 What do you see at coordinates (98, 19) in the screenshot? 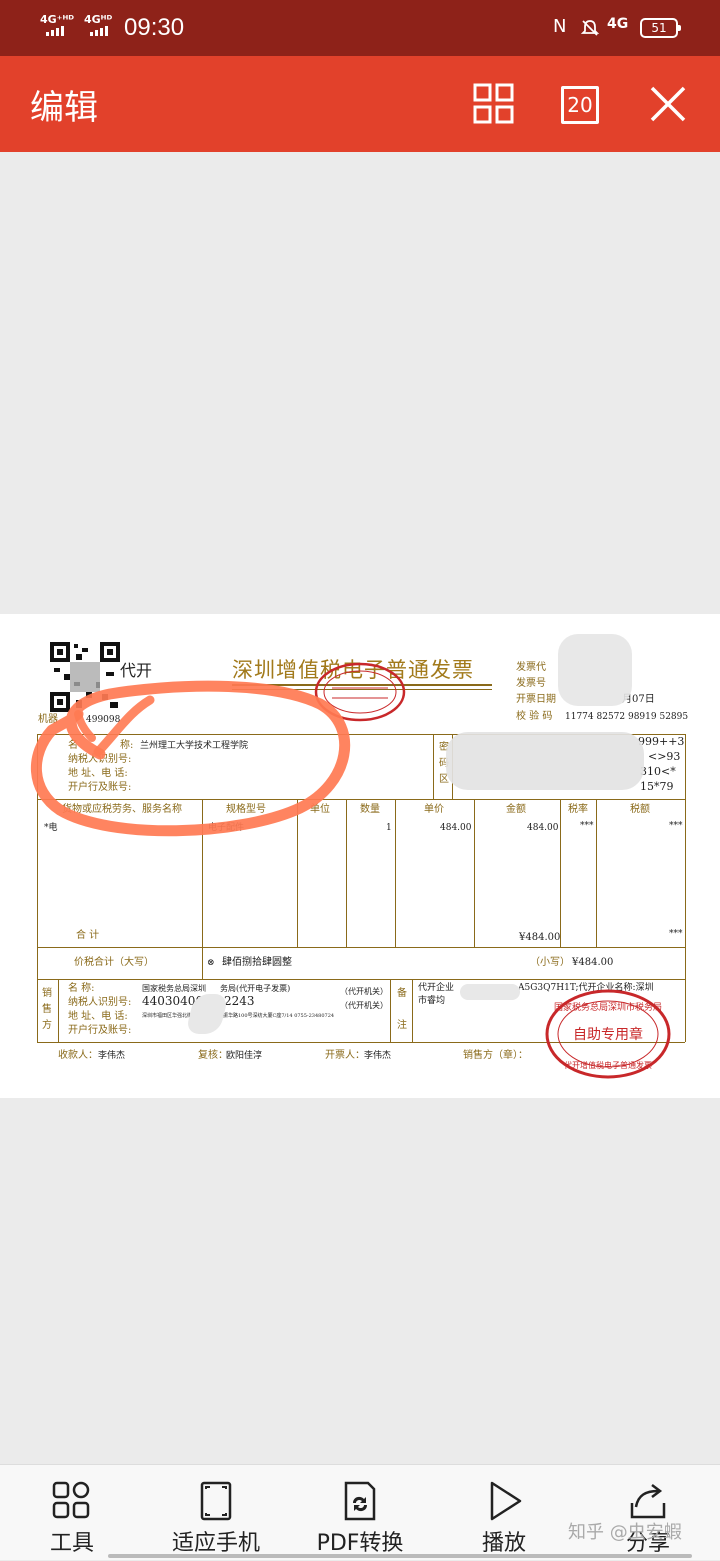
I see `network-type-2: 4Gᴴᴰ` at bounding box center [98, 19].